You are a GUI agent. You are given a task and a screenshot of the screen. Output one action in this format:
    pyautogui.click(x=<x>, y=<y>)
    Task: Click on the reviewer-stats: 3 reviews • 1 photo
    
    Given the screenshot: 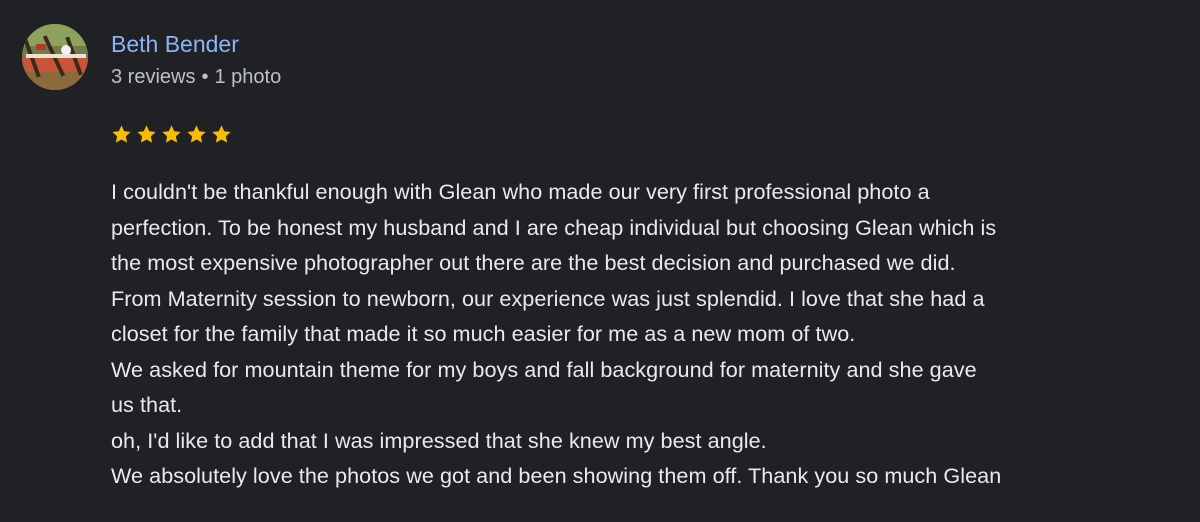 What is the action you would take?
    pyautogui.click(x=196, y=77)
    